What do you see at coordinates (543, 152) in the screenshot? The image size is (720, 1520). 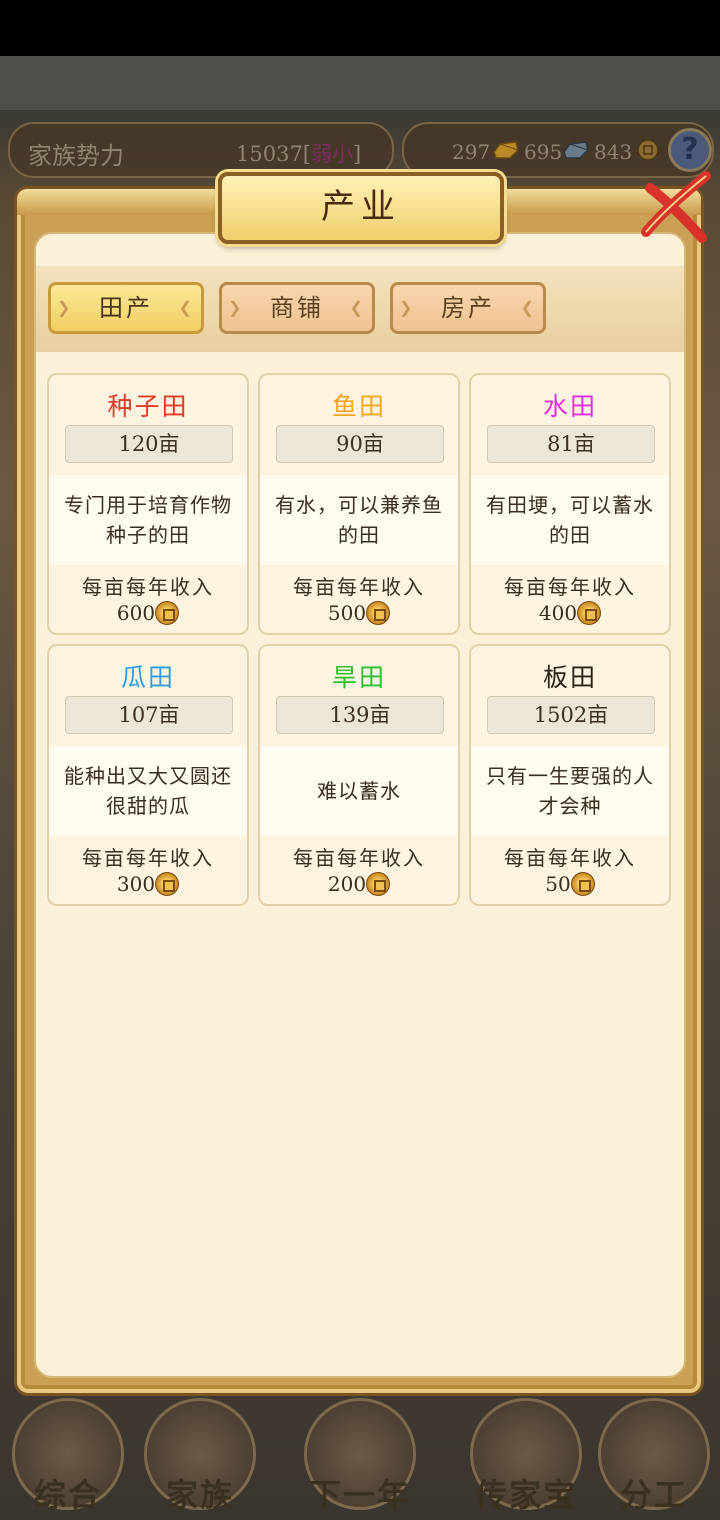 I see `silver-count: 695` at bounding box center [543, 152].